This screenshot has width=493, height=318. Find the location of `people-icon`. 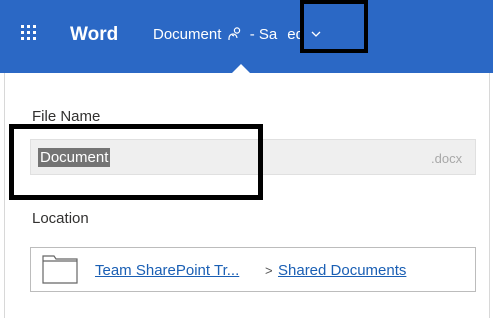

people-icon is located at coordinates (233, 33).